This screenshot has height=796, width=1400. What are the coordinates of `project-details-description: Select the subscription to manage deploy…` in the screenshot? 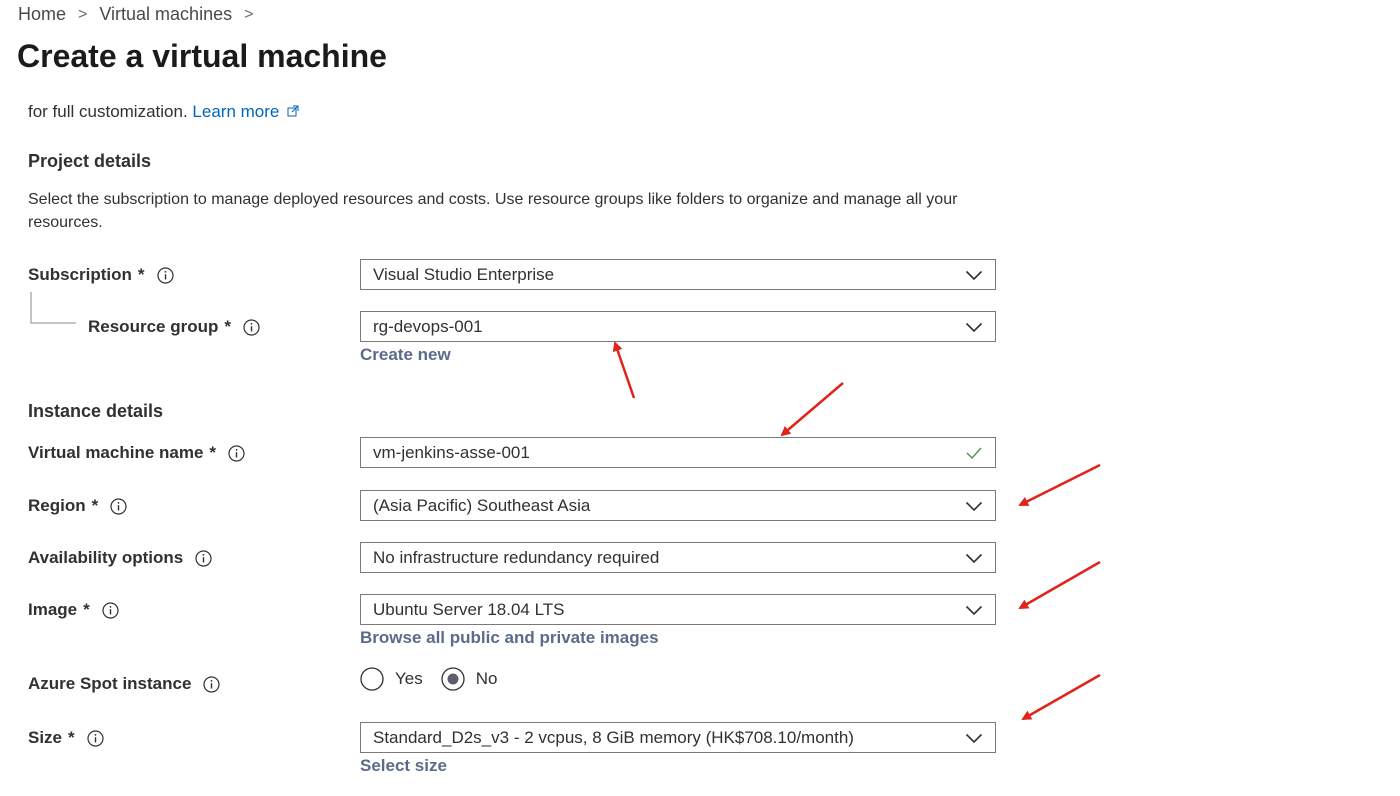 It's located at (493, 211).